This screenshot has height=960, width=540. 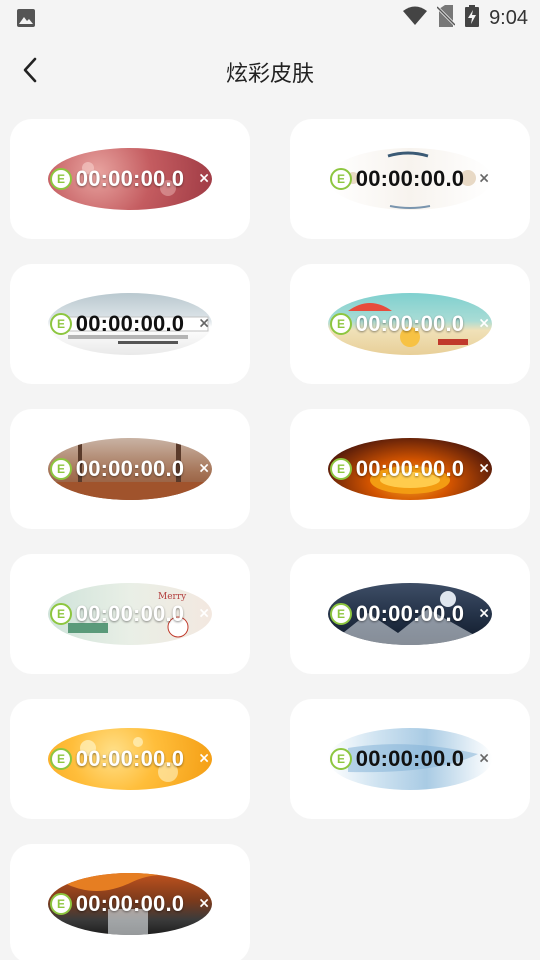 I want to click on skin-card-rose: E 00:00:00.0 ×, so click(x=130, y=179).